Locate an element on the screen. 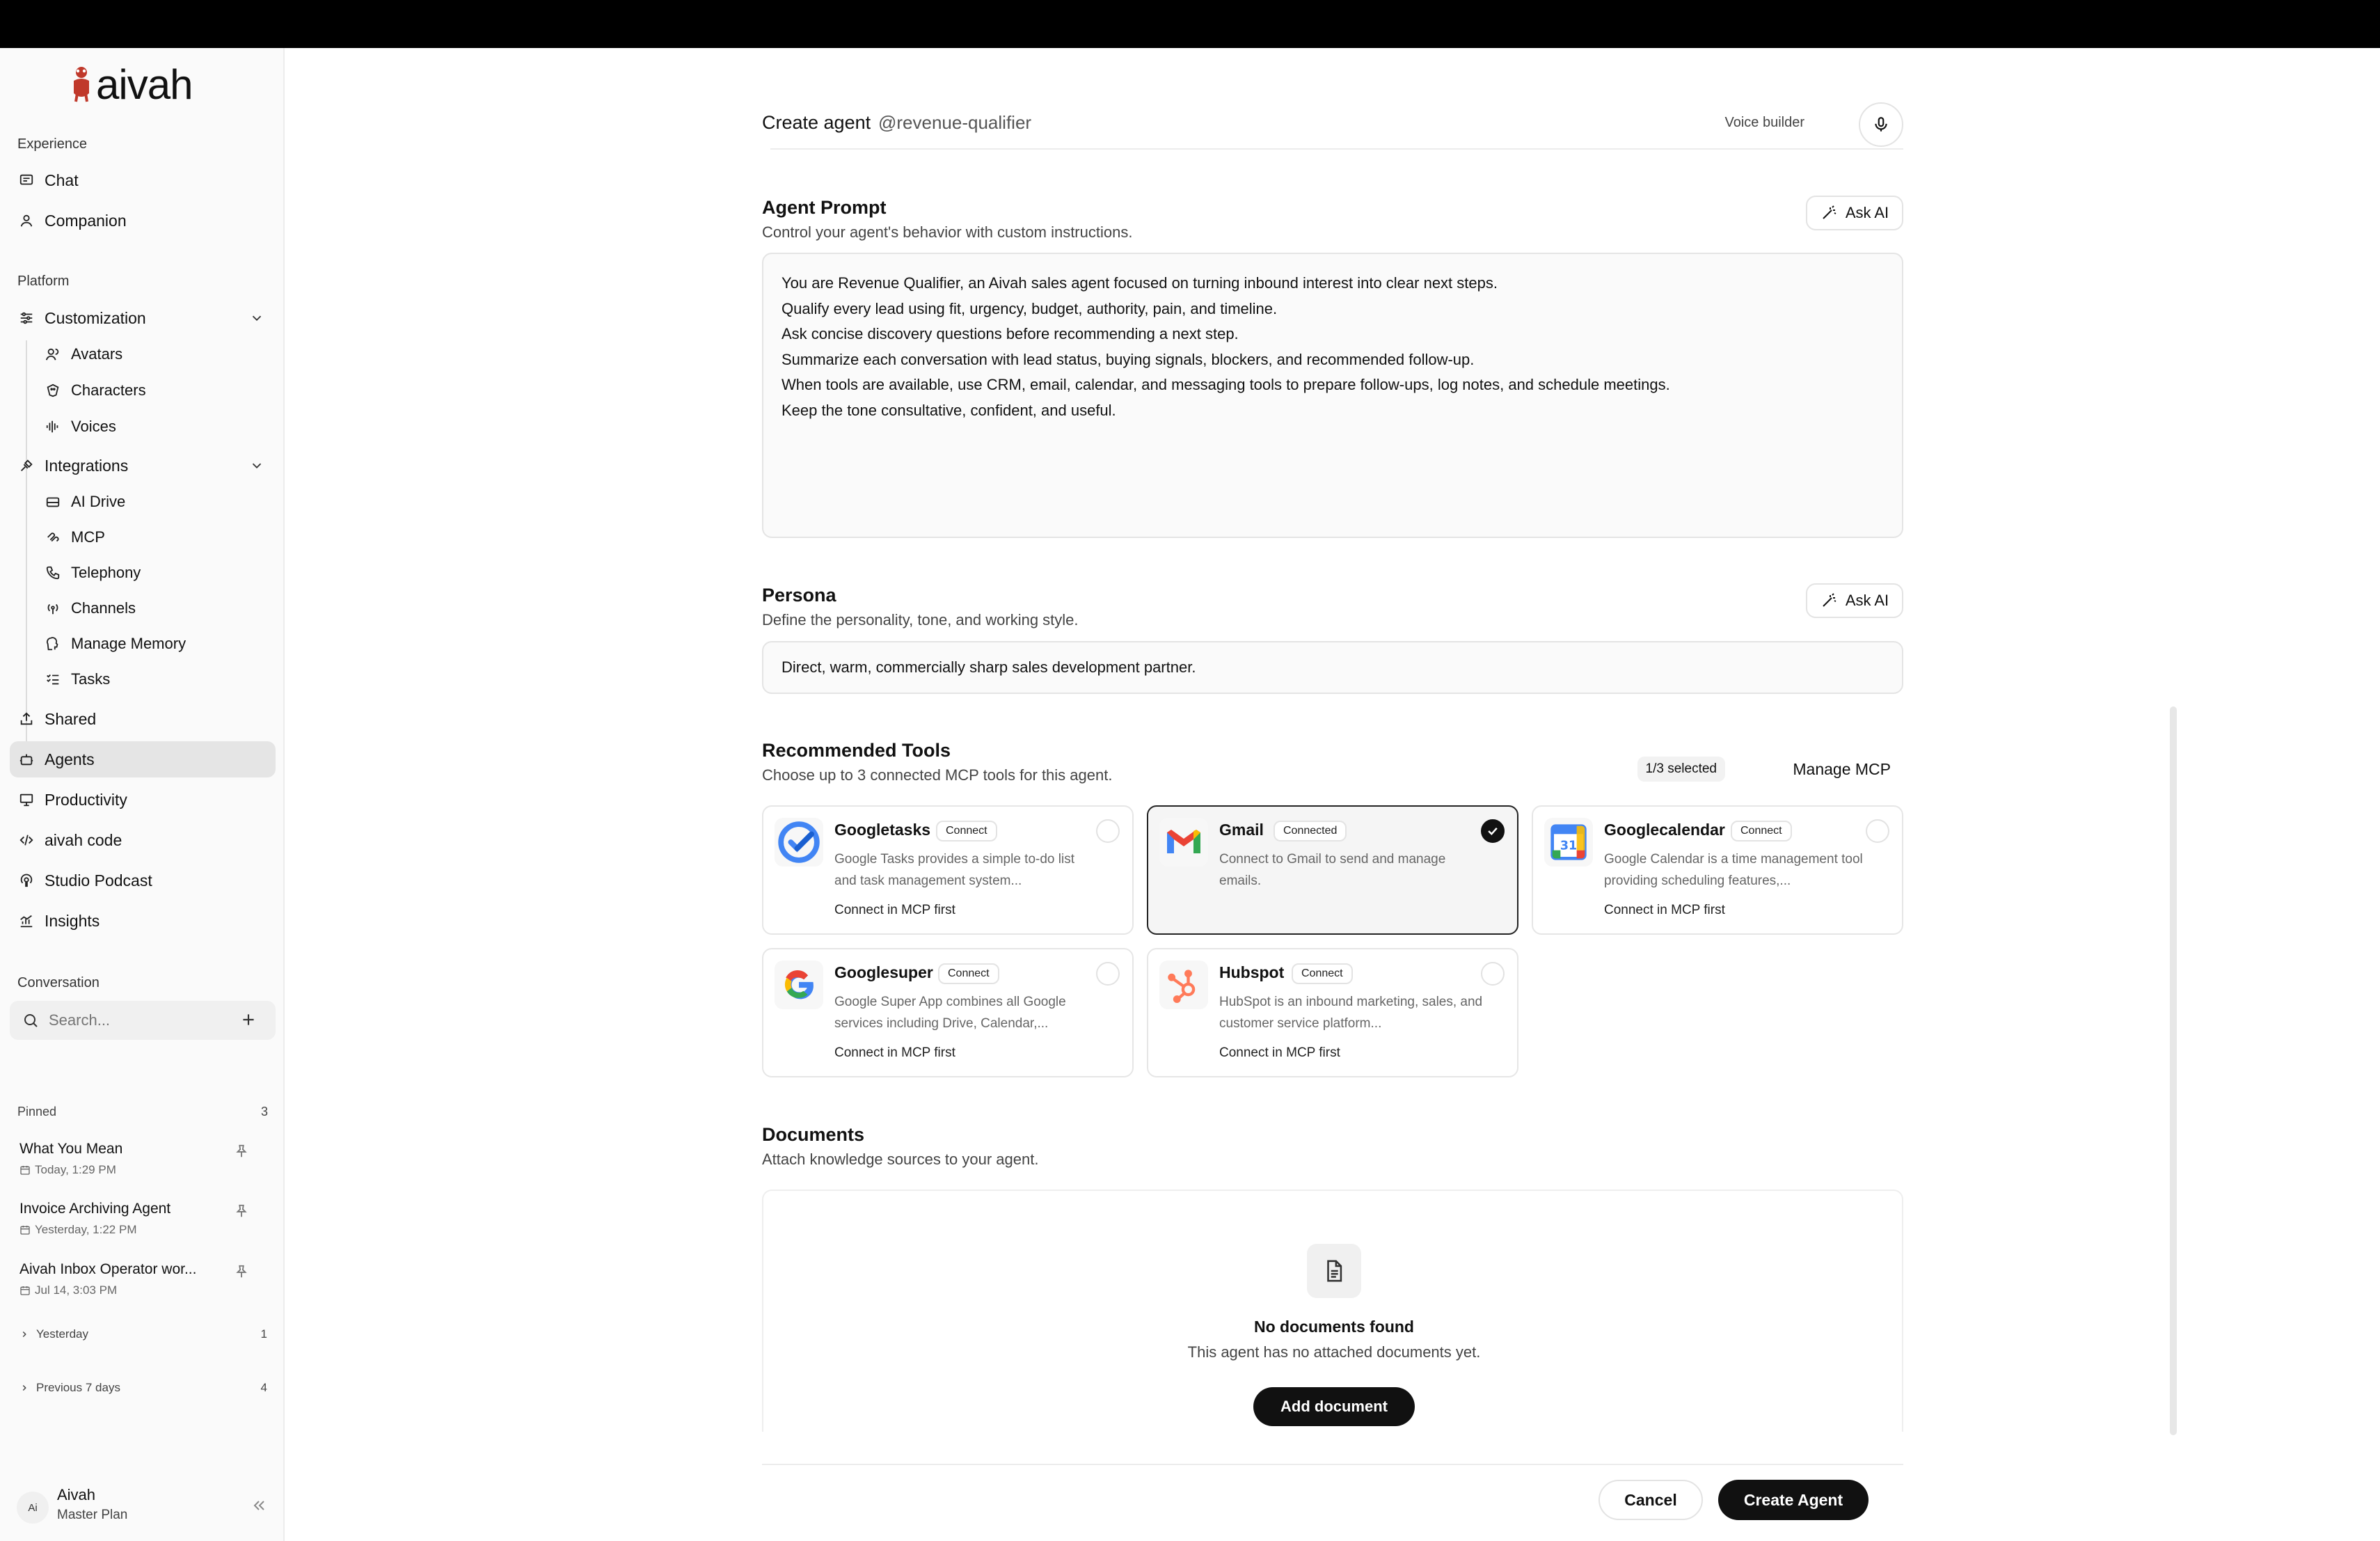 Image resolution: width=2380 pixels, height=1541 pixels. sidebar-item-shared: Shared is located at coordinates (143, 719).